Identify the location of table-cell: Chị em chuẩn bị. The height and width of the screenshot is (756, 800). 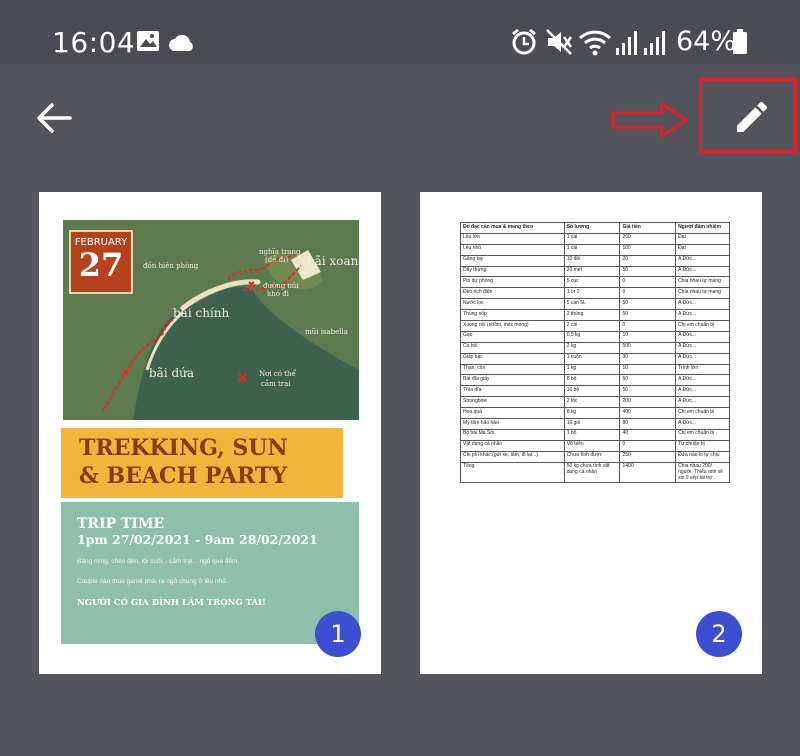
(702, 434).